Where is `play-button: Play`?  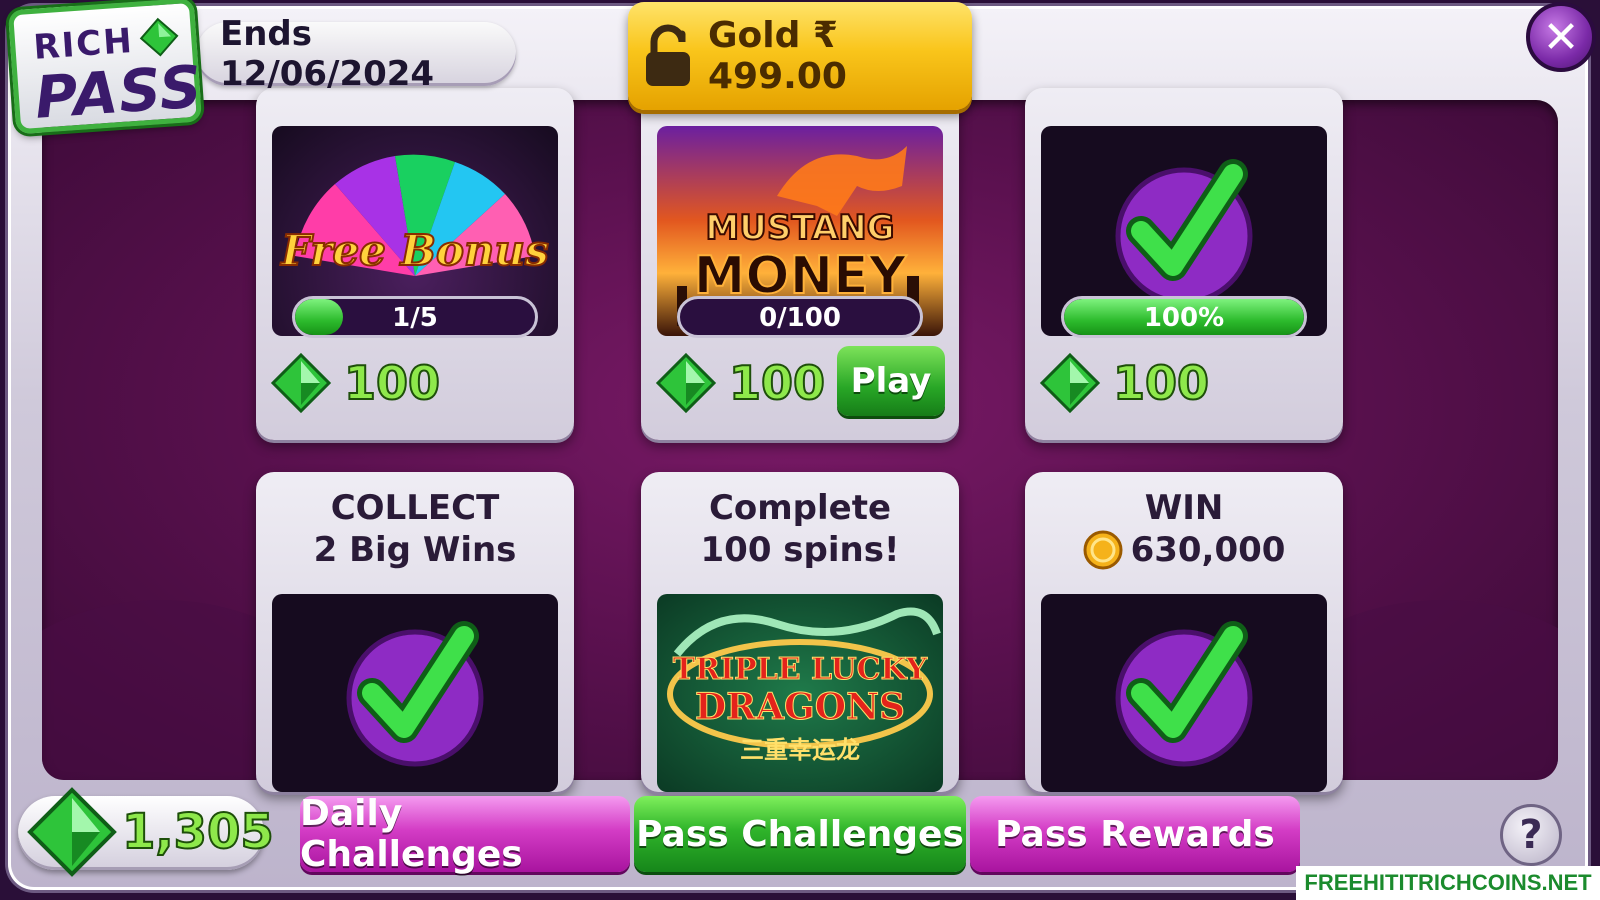 play-button: Play is located at coordinates (891, 381).